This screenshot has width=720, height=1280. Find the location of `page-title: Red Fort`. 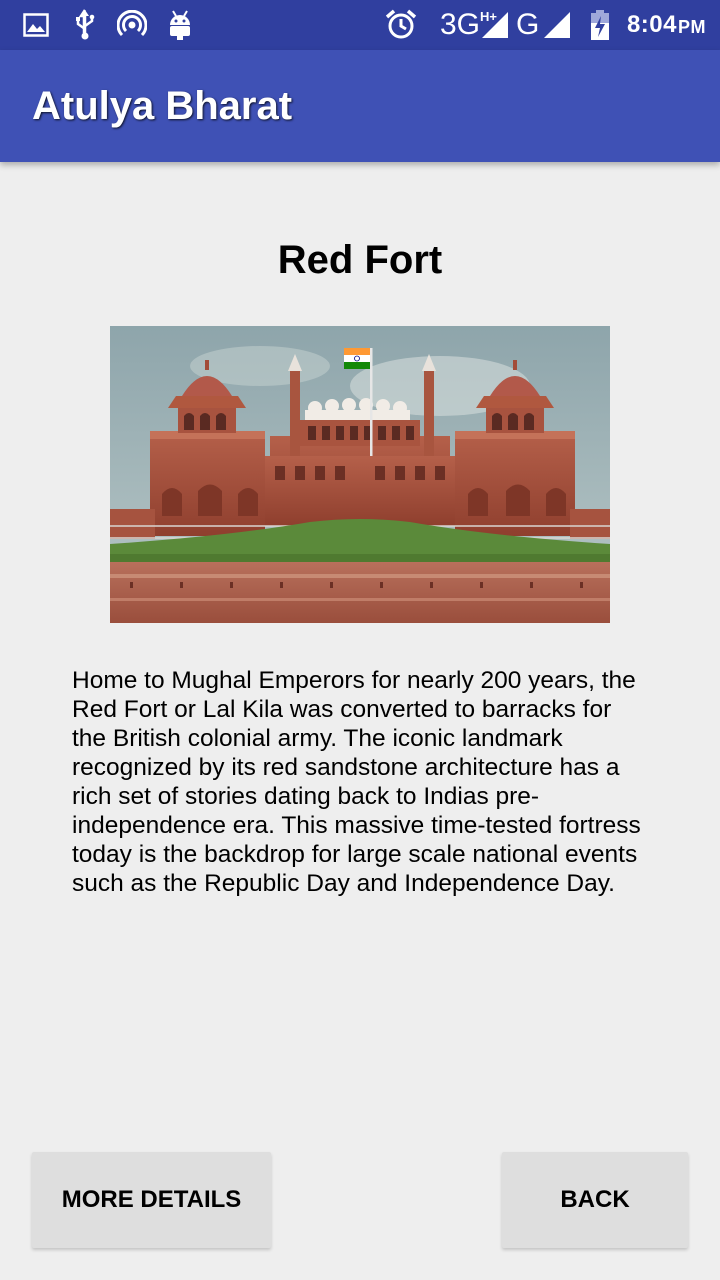

page-title: Red Fort is located at coordinates (360, 260).